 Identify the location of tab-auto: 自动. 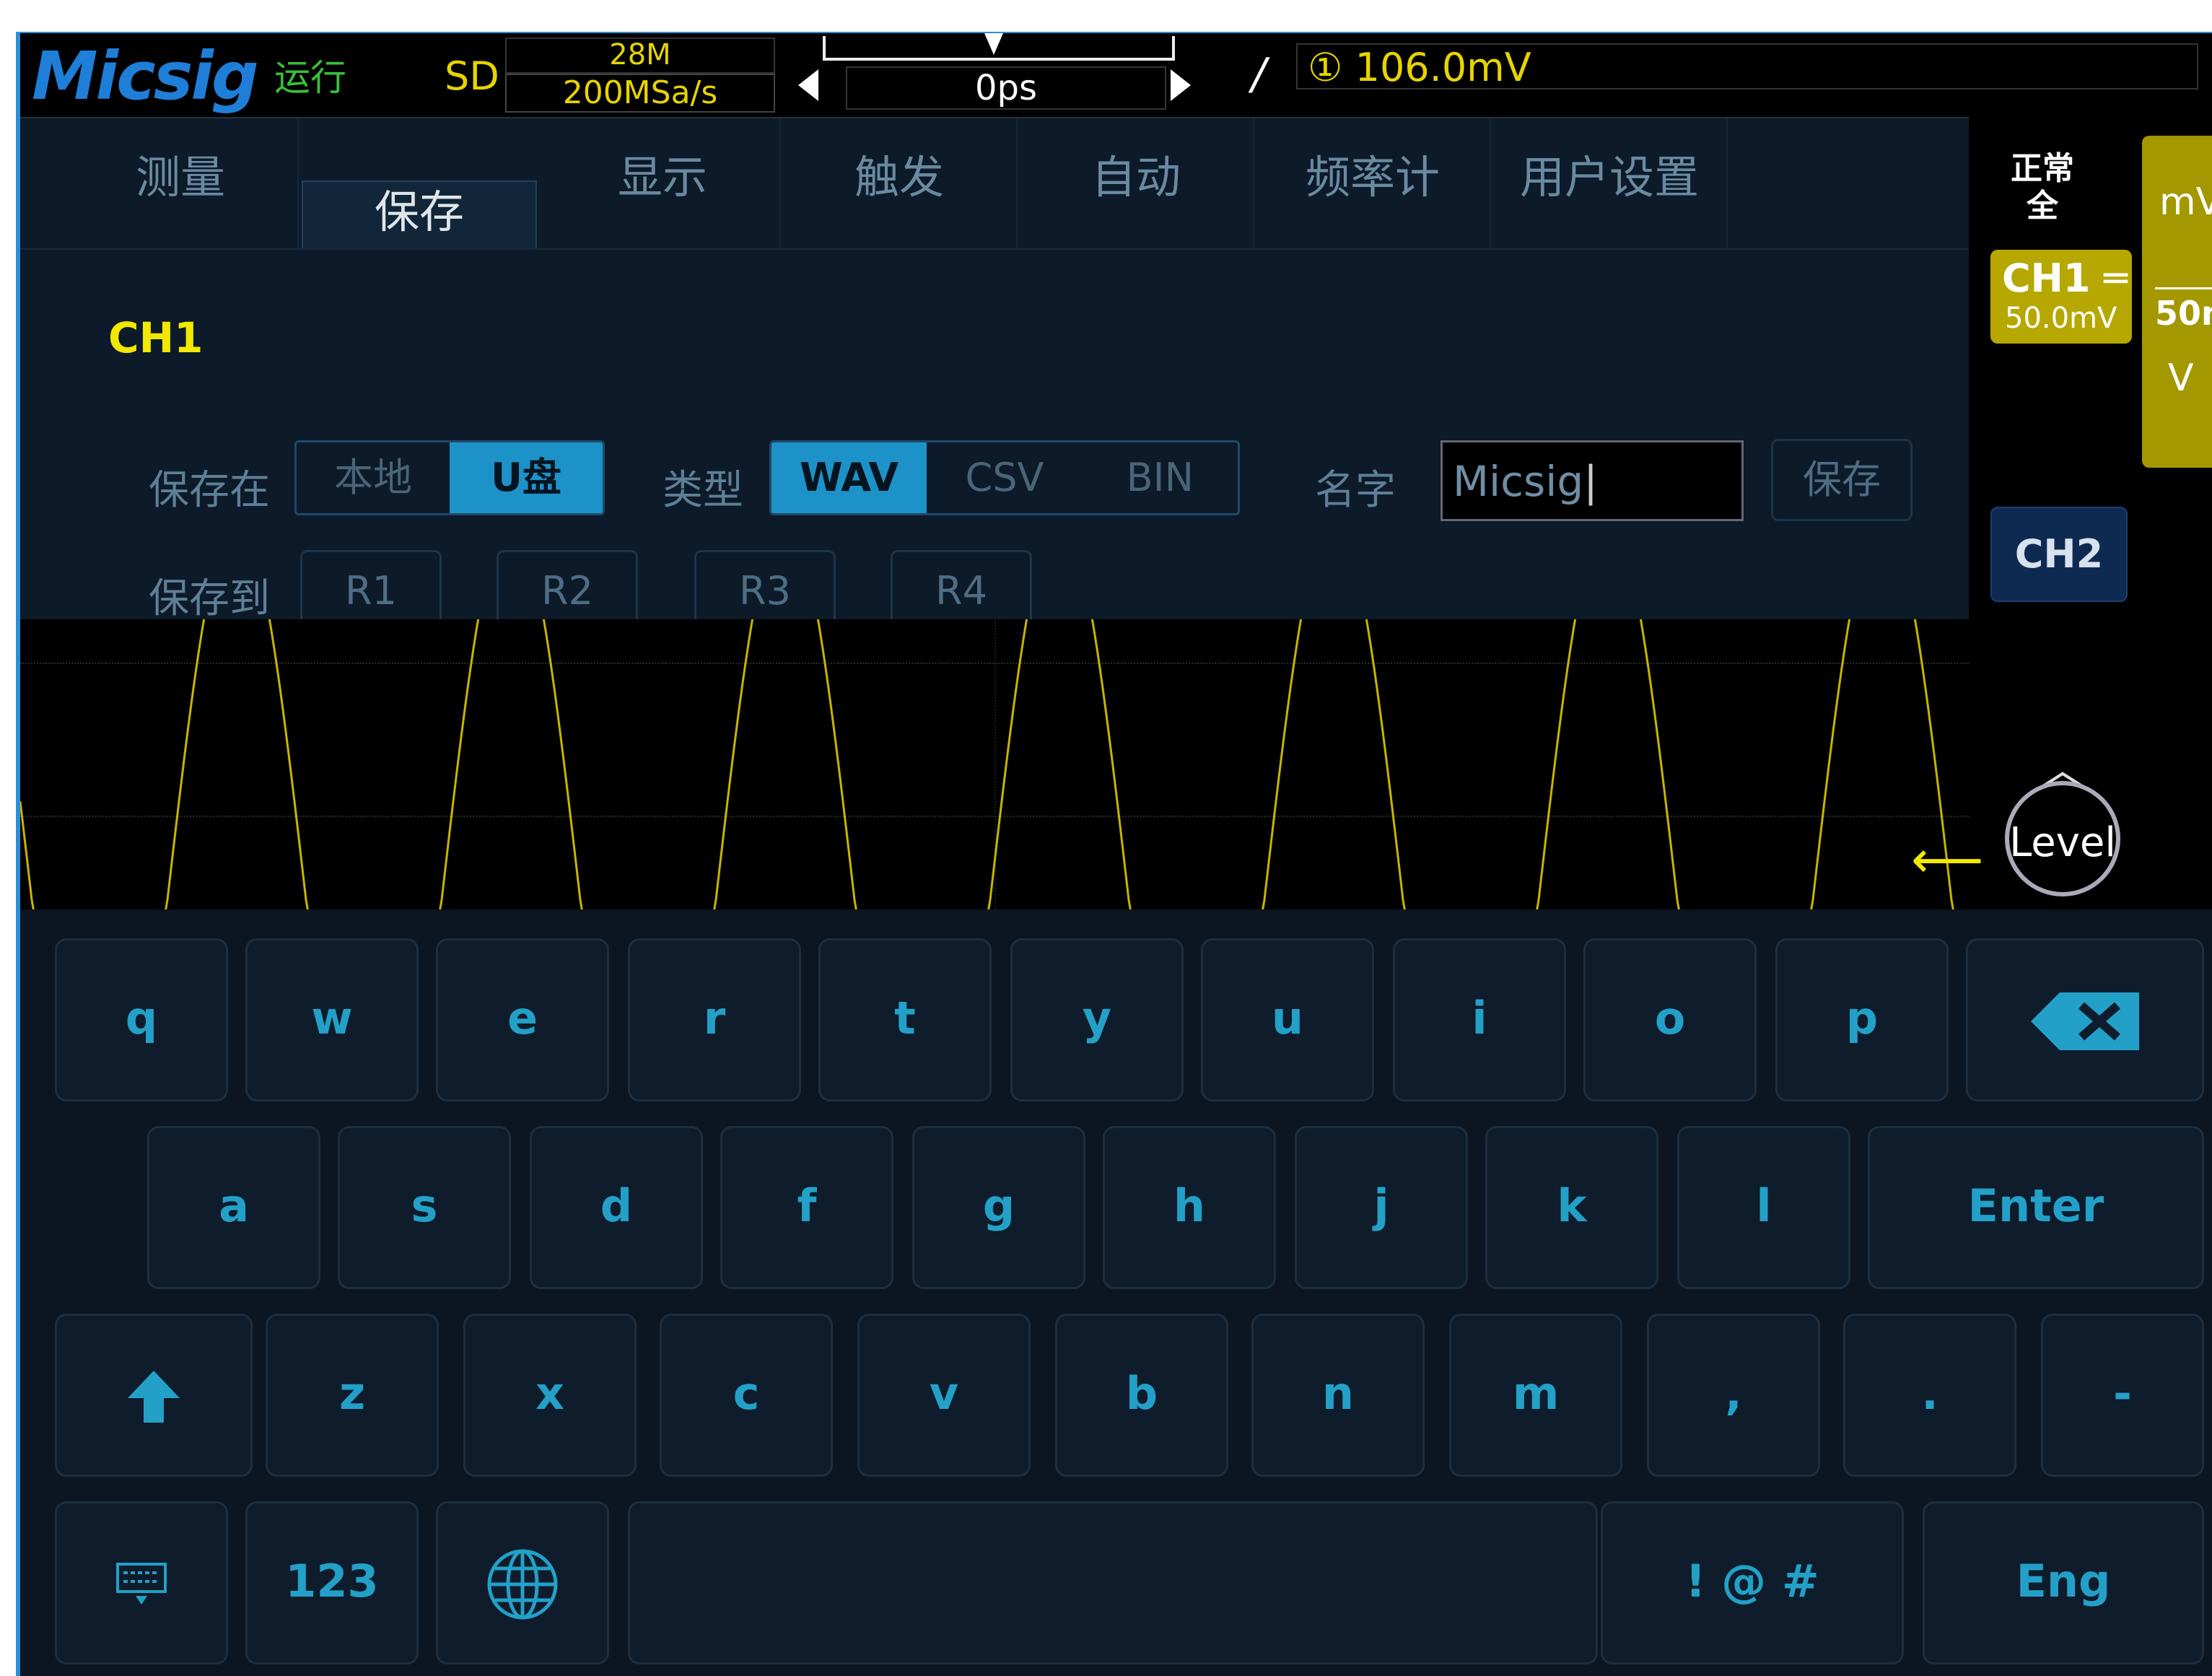
(1136, 183).